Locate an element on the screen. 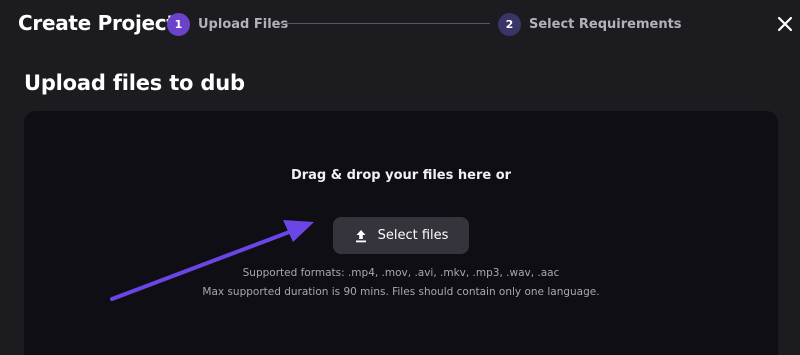  step-connector is located at coordinates (385, 23).